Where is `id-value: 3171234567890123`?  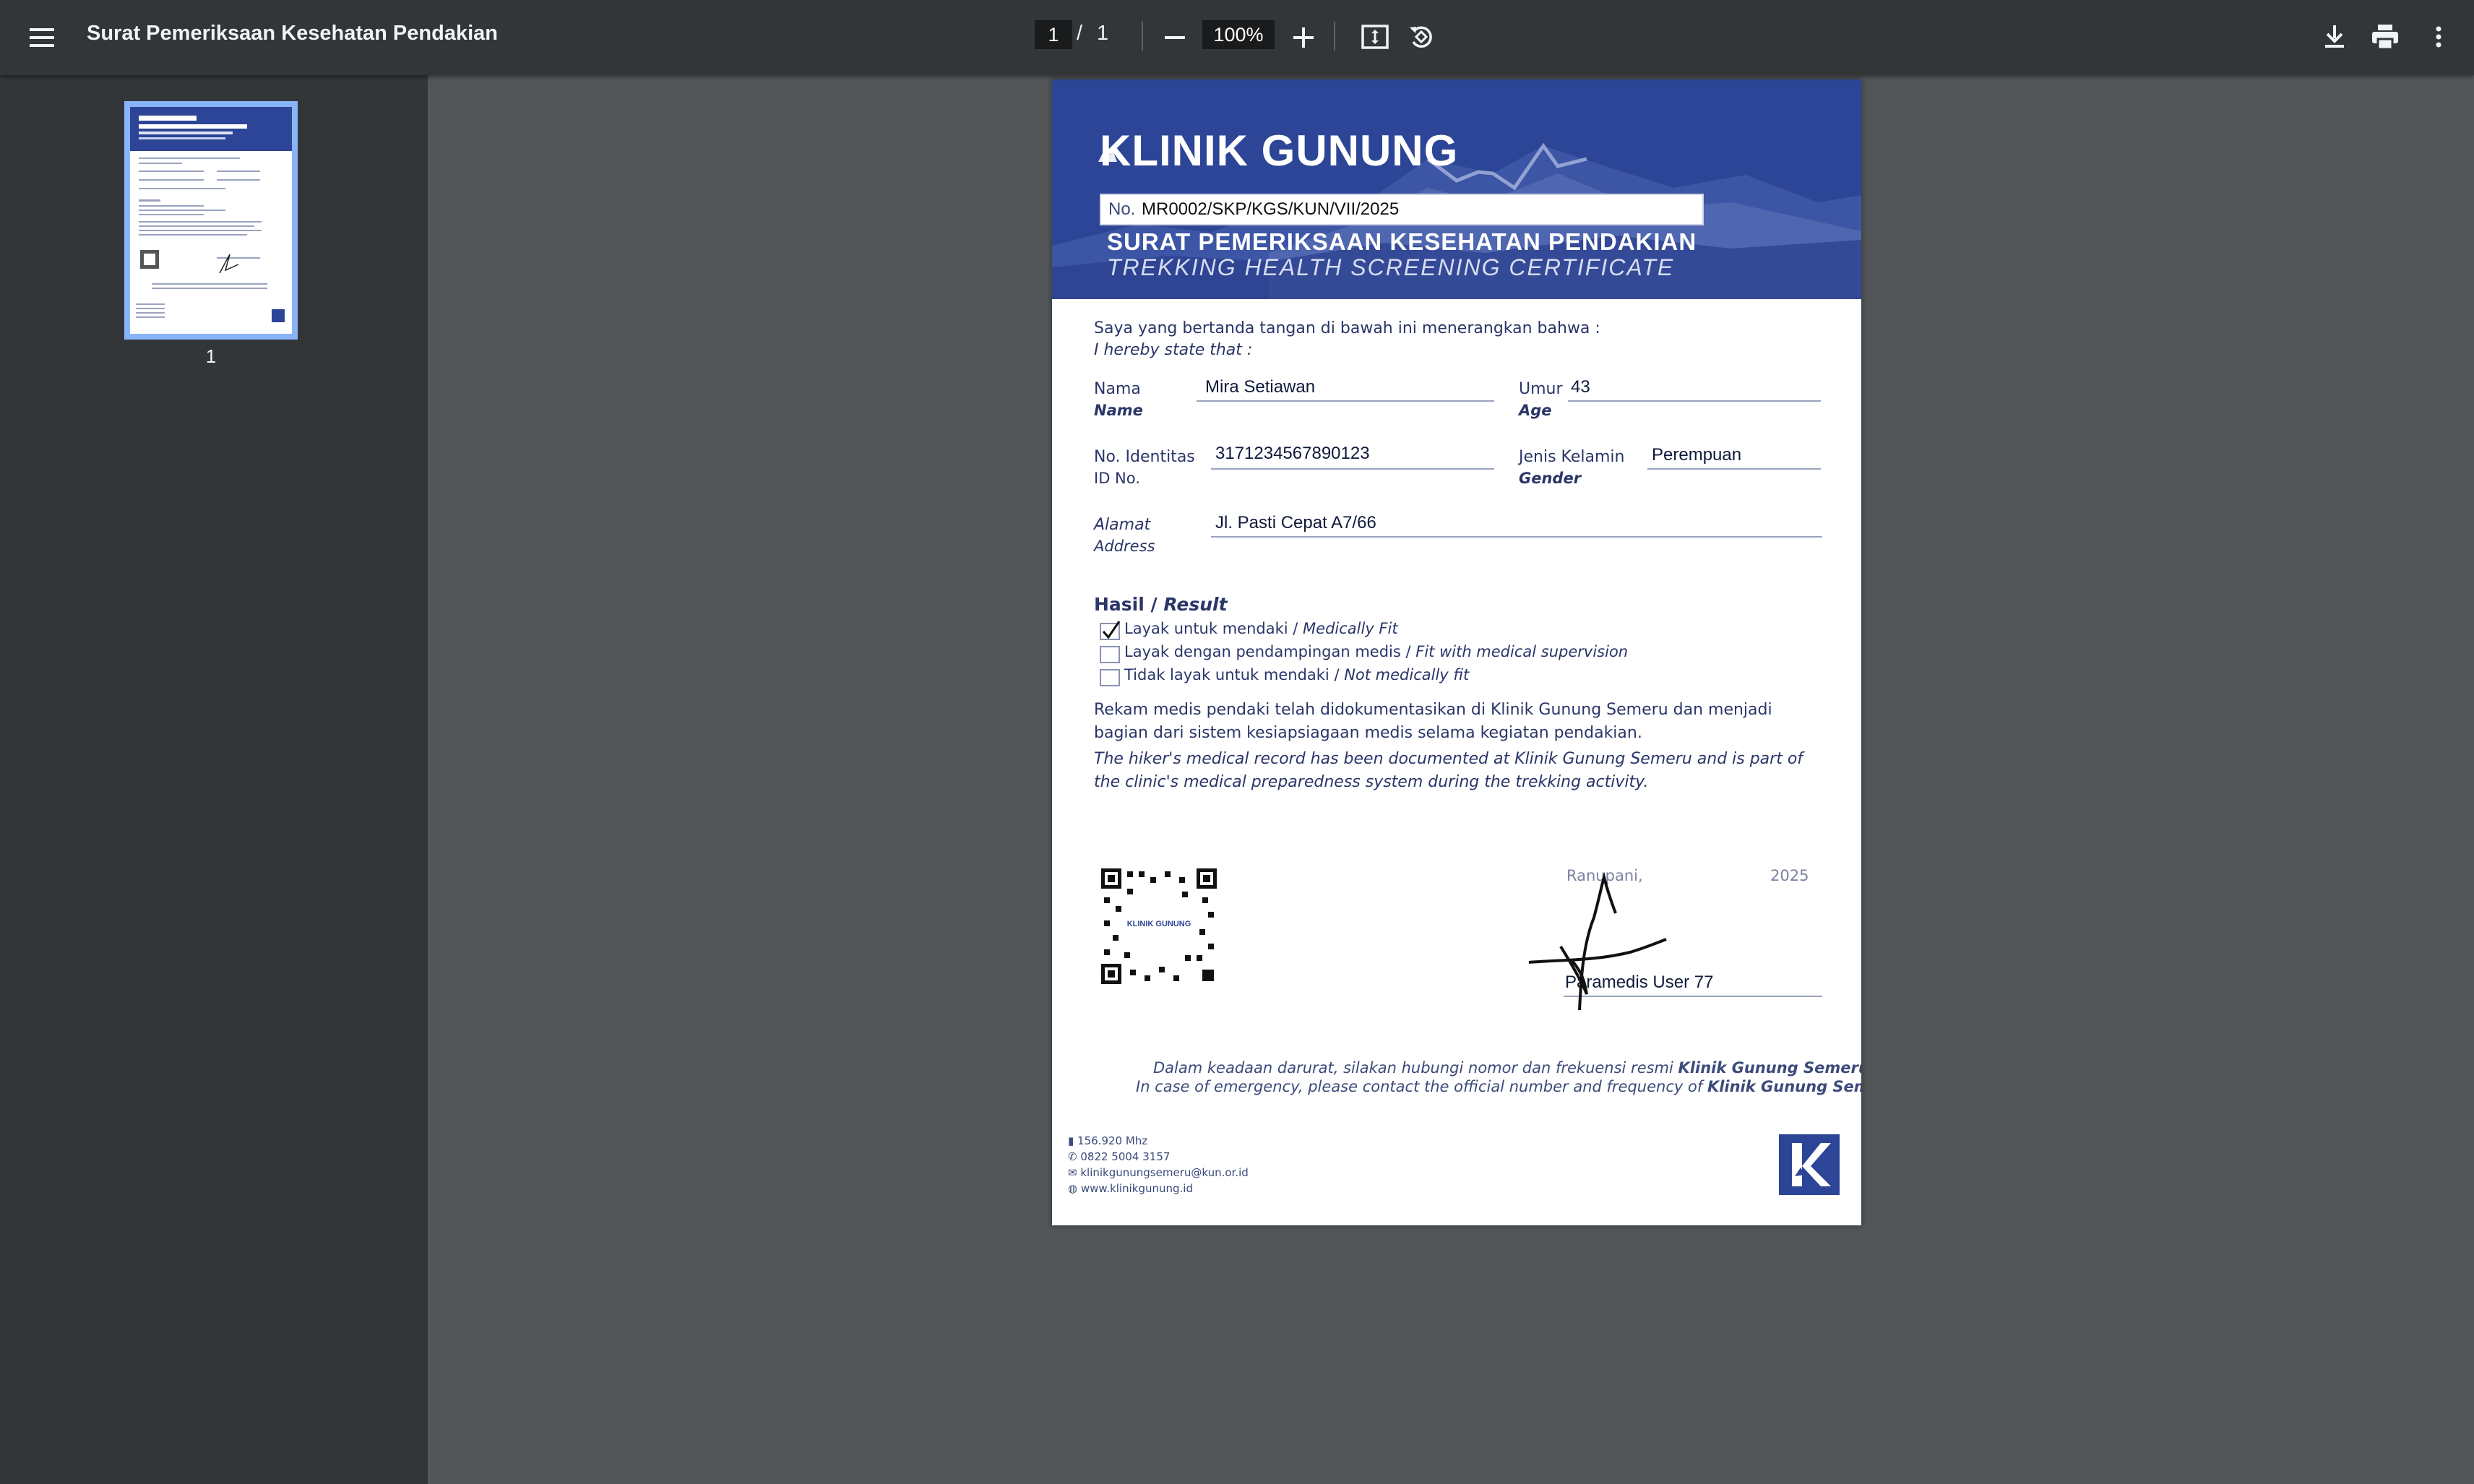
id-value: 3171234567890123 is located at coordinates (1292, 453).